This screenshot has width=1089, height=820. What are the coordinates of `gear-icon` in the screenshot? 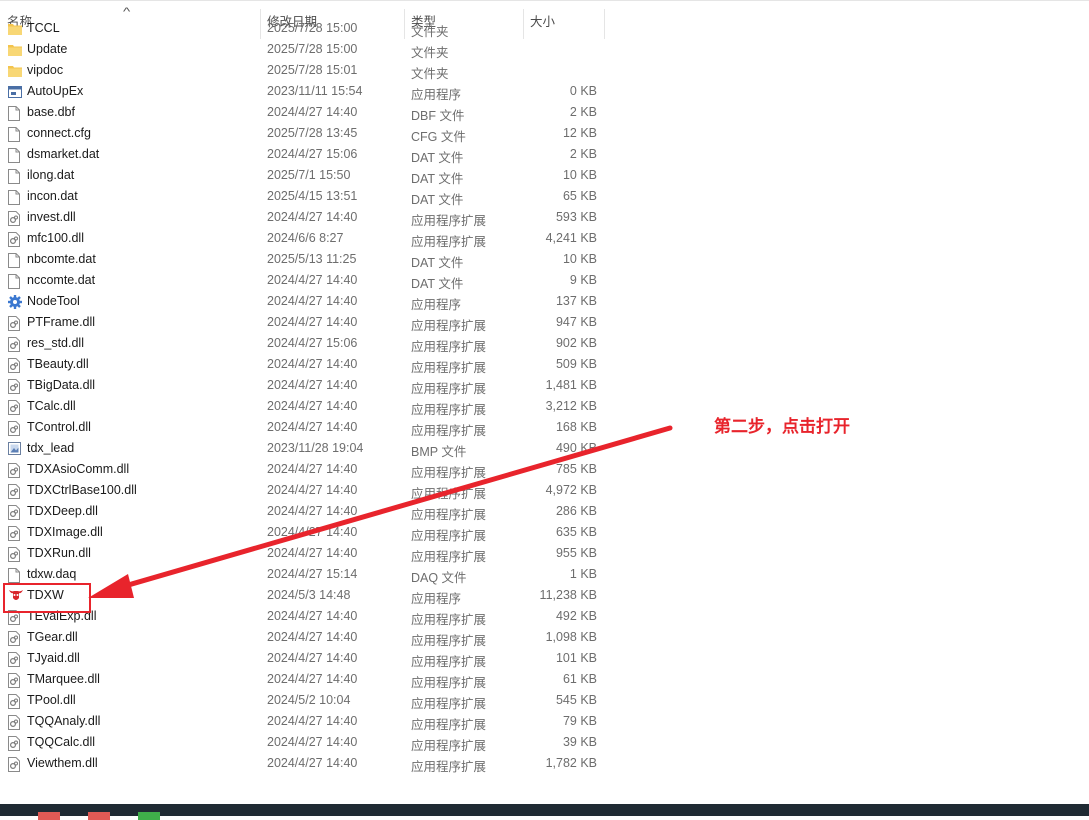 It's located at (15, 302).